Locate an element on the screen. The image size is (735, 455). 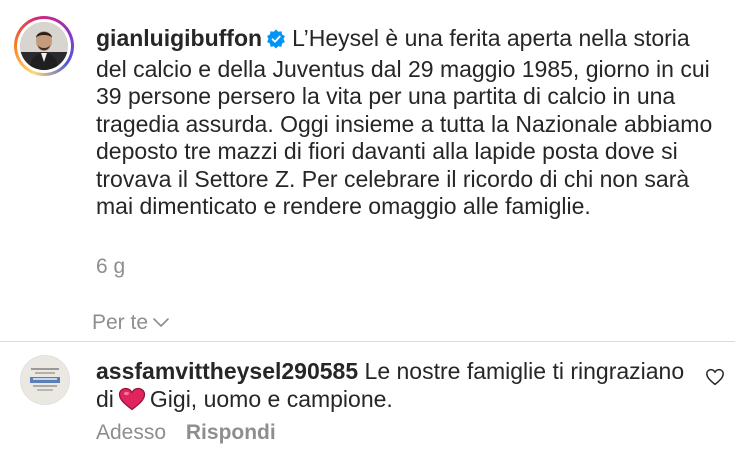
reply-time: Adesso is located at coordinates (131, 432).